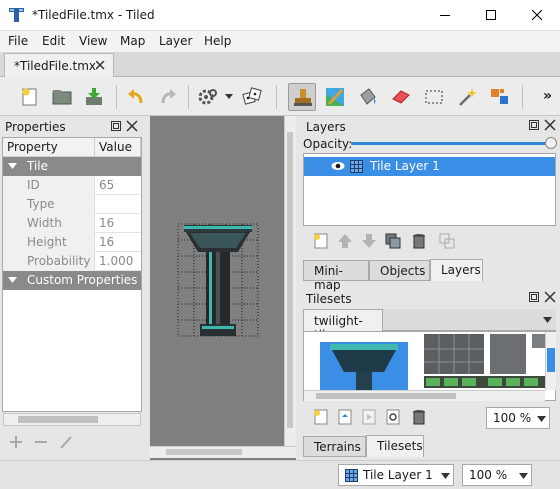 The width and height of the screenshot is (560, 489). What do you see at coordinates (72, 204) in the screenshot?
I see `property-row-type: Type` at bounding box center [72, 204].